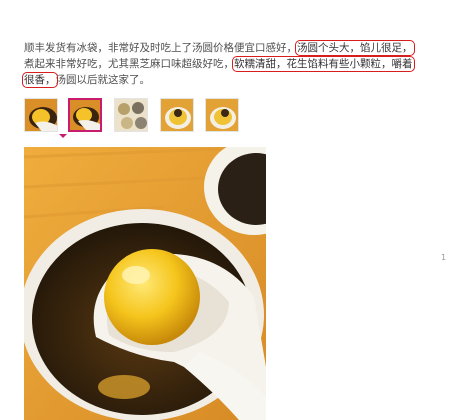 The image size is (450, 420). What do you see at coordinates (103, 80) in the screenshot?
I see `review-segment-5: 汤圆以后就这家了。` at bounding box center [103, 80].